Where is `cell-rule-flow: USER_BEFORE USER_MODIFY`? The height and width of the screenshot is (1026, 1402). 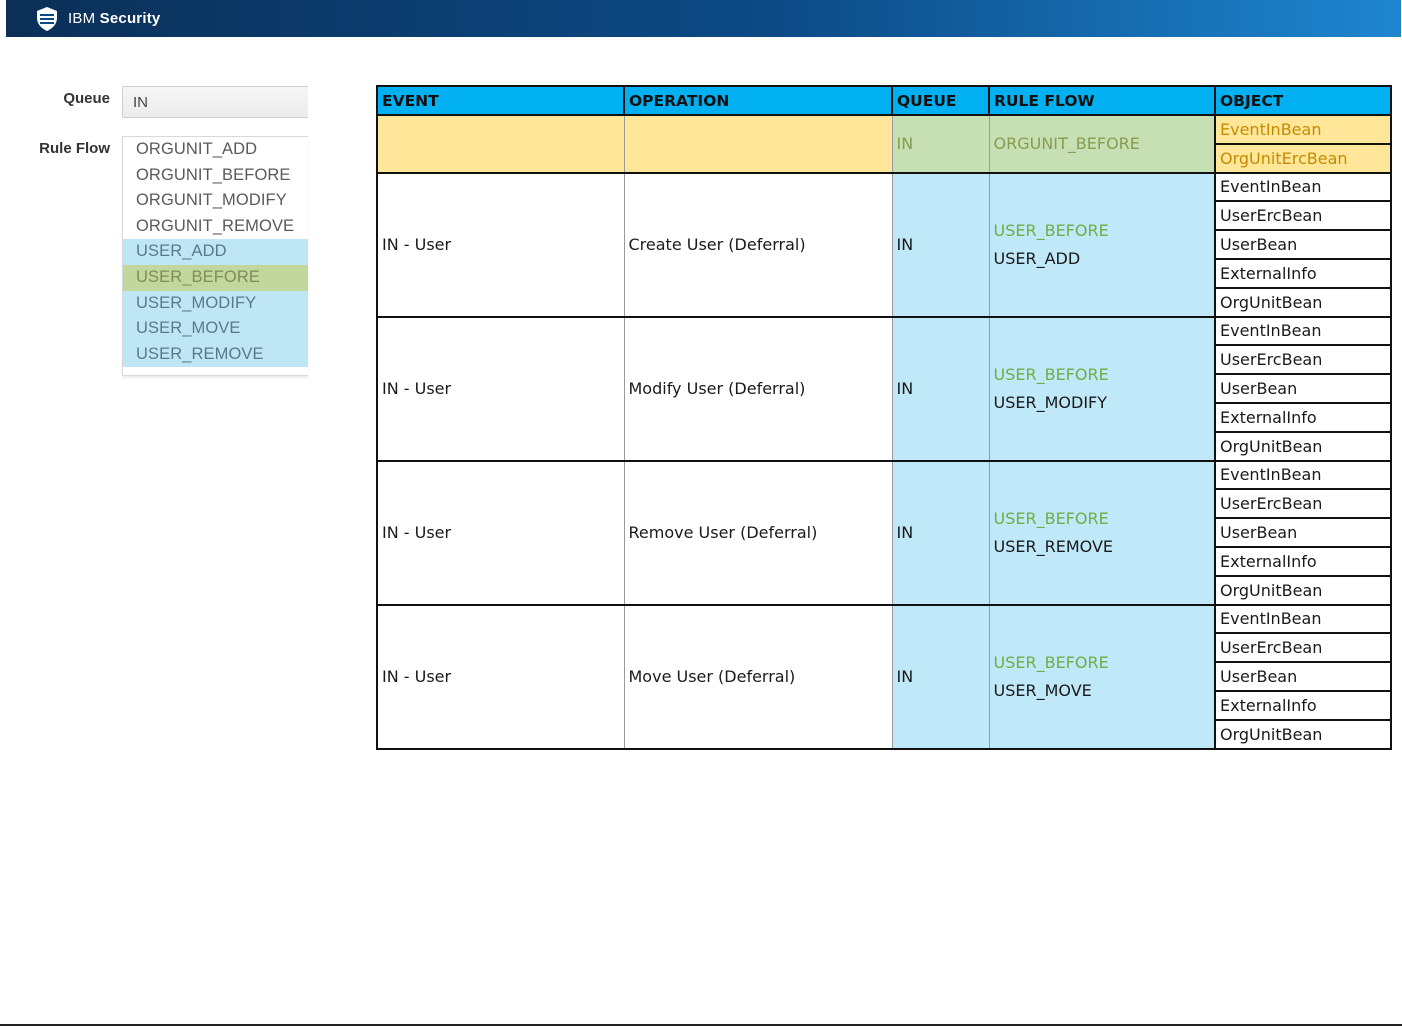 cell-rule-flow: USER_BEFORE USER_MODIFY is located at coordinates (1102, 388).